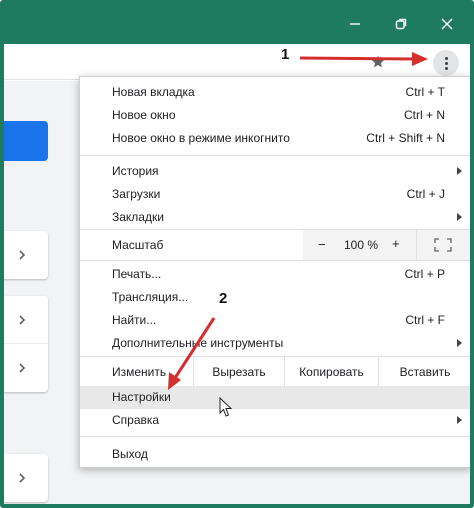 This screenshot has height=508, width=474. I want to click on bookmark-star-button, so click(378, 62).